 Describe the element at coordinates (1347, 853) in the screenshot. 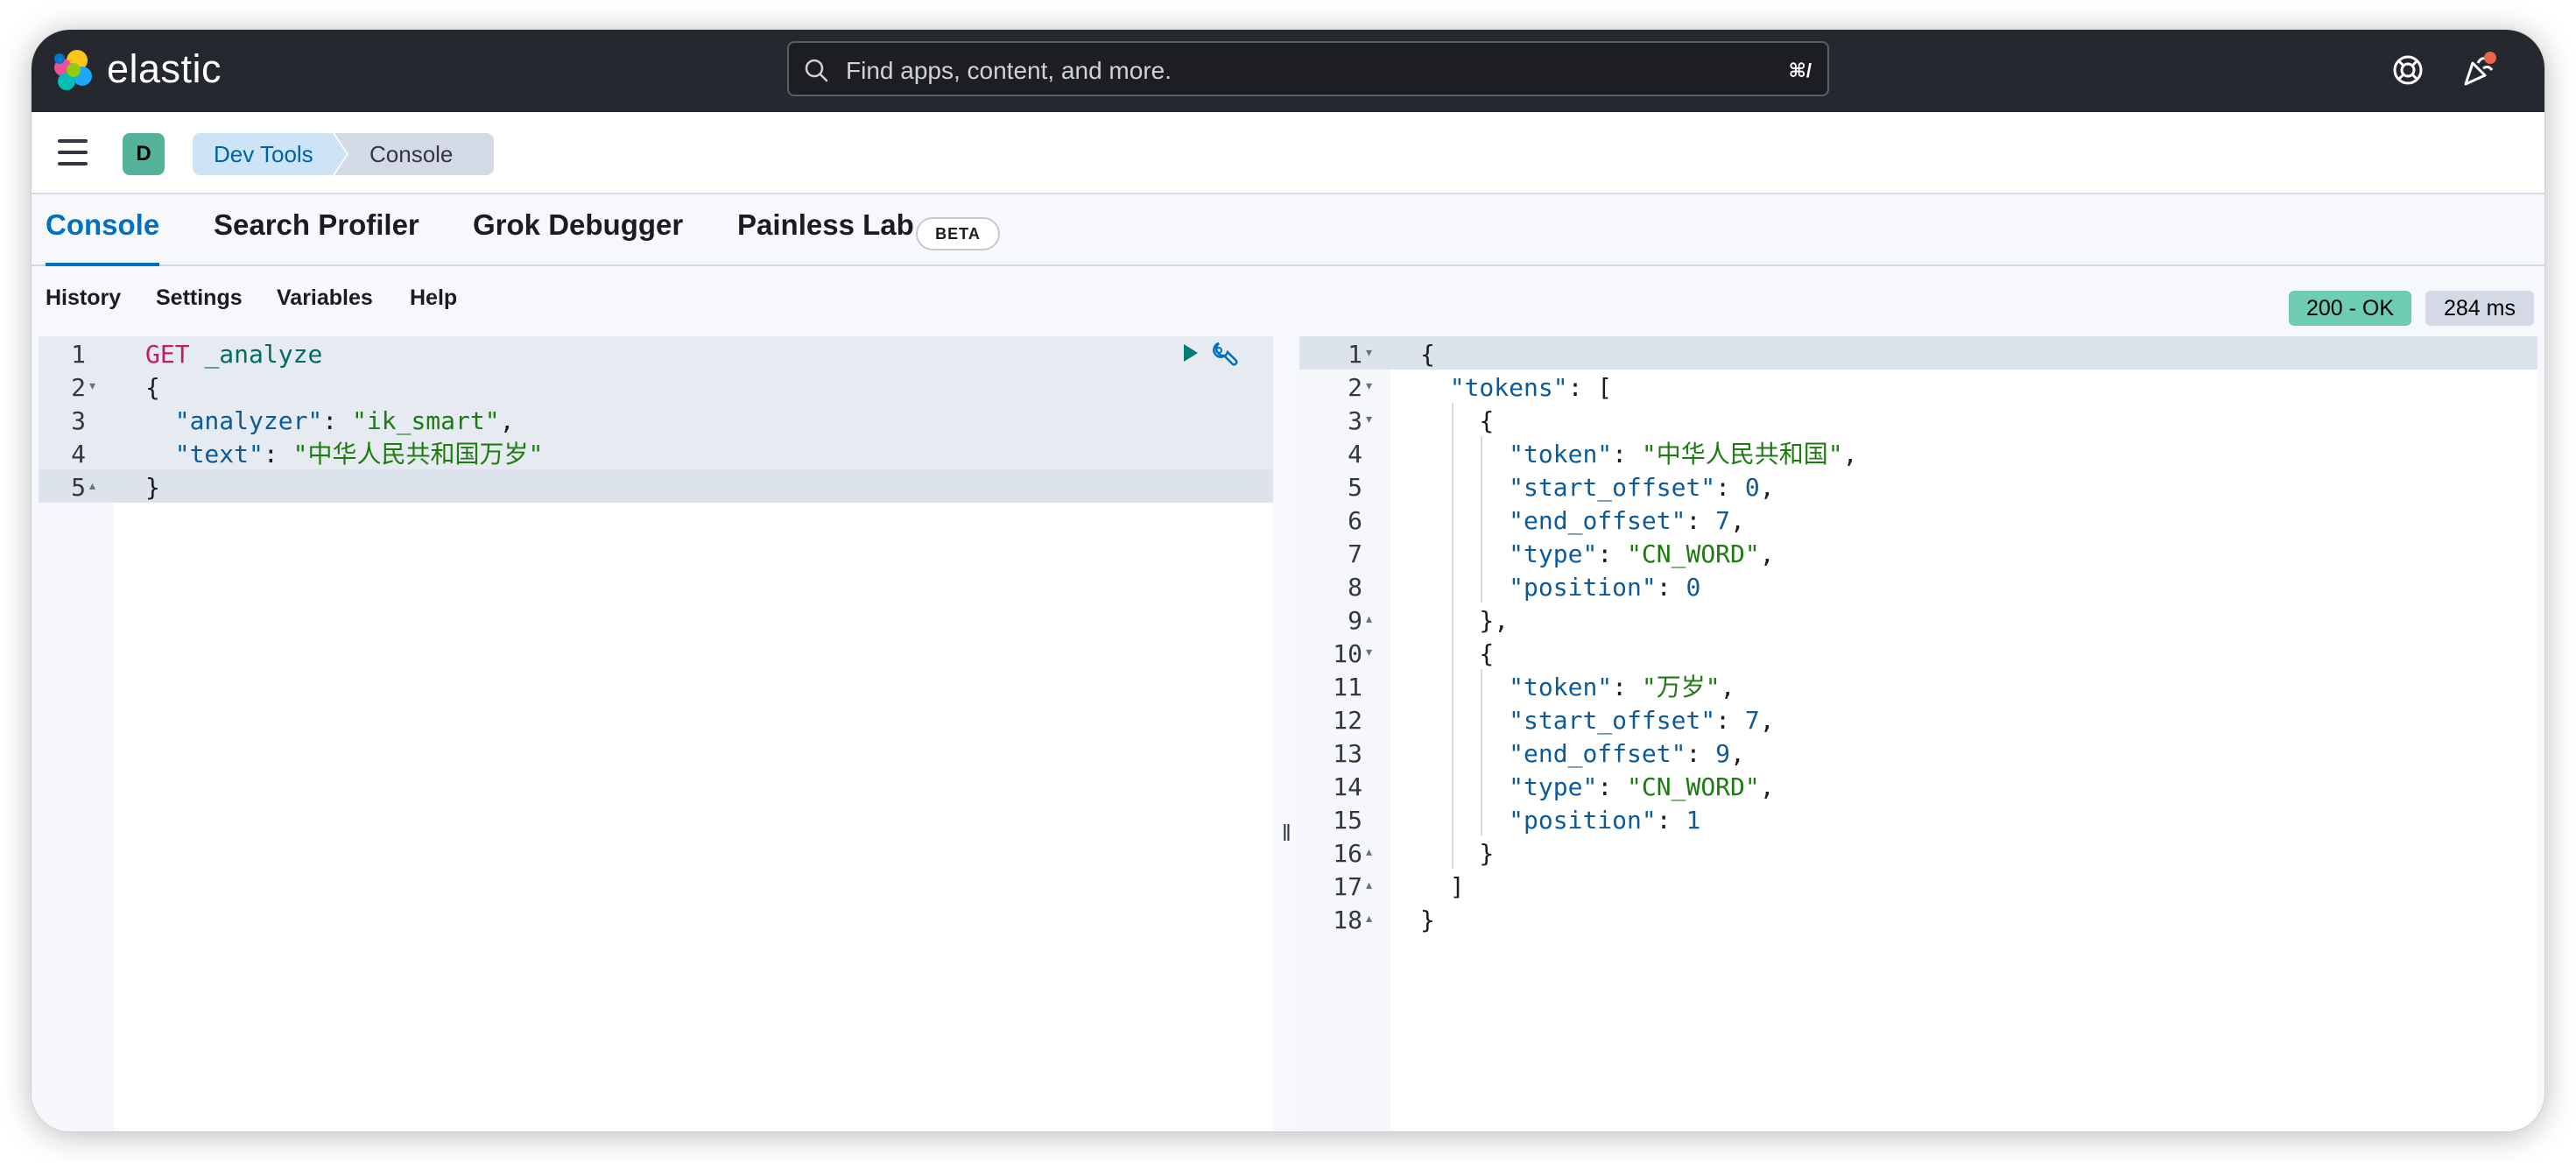

I see `line-number: 16` at that location.